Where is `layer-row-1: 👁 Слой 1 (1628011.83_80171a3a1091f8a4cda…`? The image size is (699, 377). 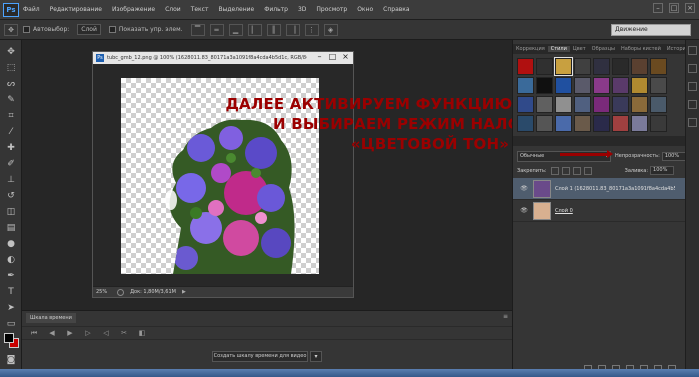
layer-row-1: 👁 Слой 1 (1628011.83_80171a3a1091f8a4cda… is located at coordinates (599, 189).